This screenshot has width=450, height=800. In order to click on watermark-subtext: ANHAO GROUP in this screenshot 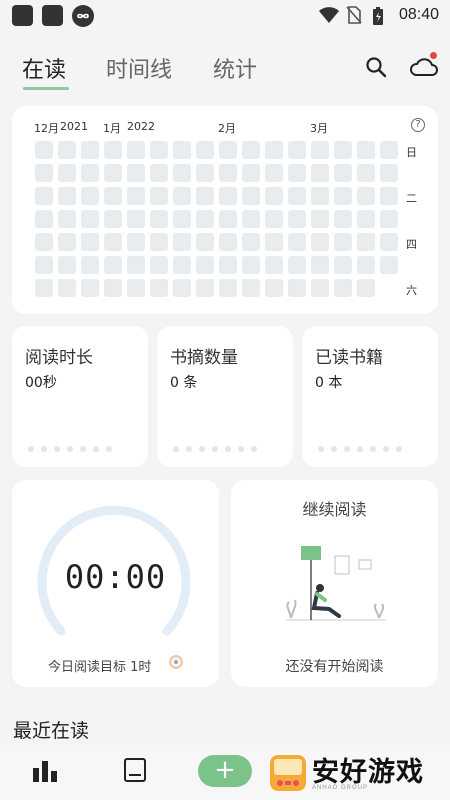, I will do `click(340, 788)`.